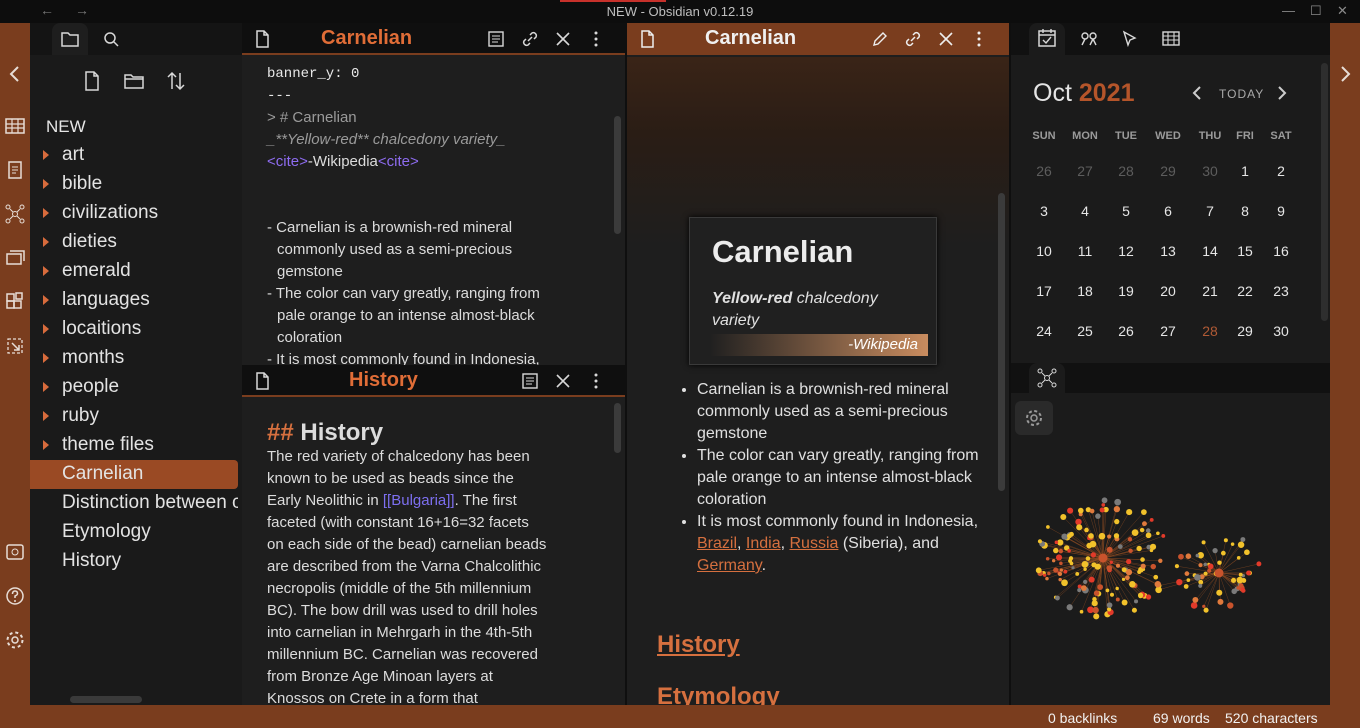 The width and height of the screenshot is (1360, 728). Describe the element at coordinates (698, 645) in the screenshot. I see `section-heading-history: History` at that location.